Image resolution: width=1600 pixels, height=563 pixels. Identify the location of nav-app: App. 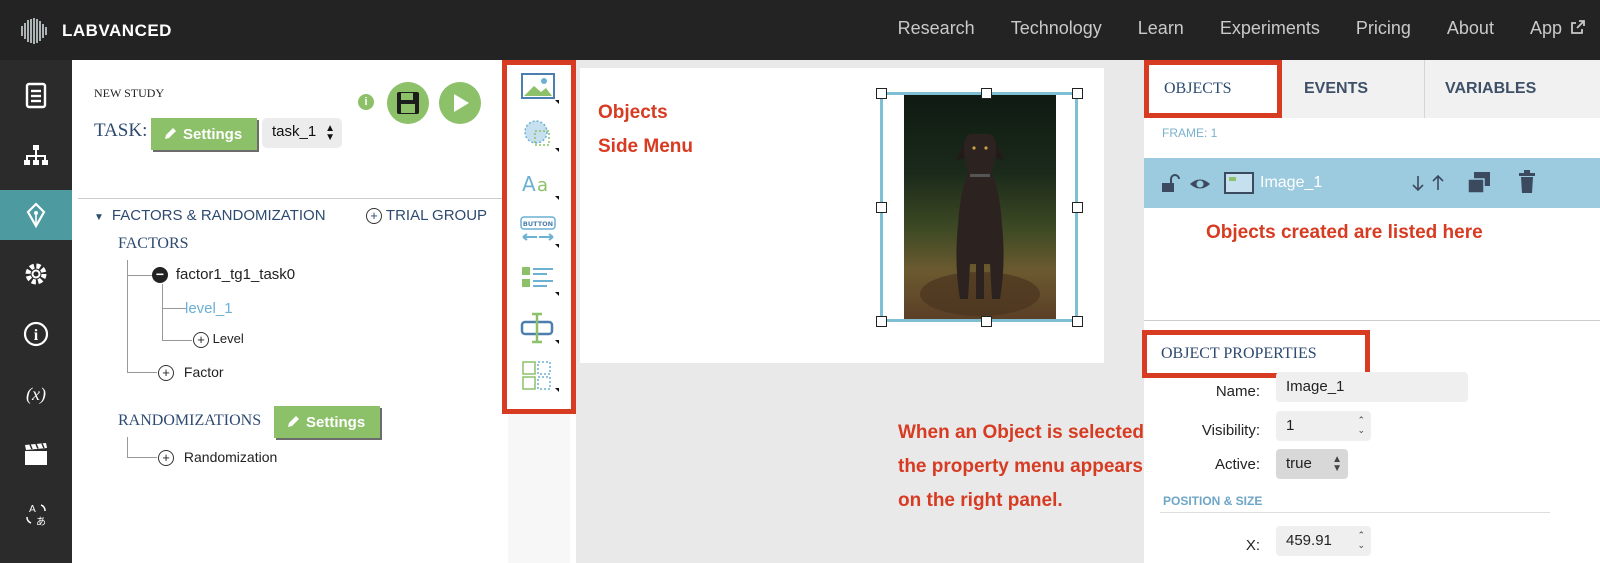
(1558, 28).